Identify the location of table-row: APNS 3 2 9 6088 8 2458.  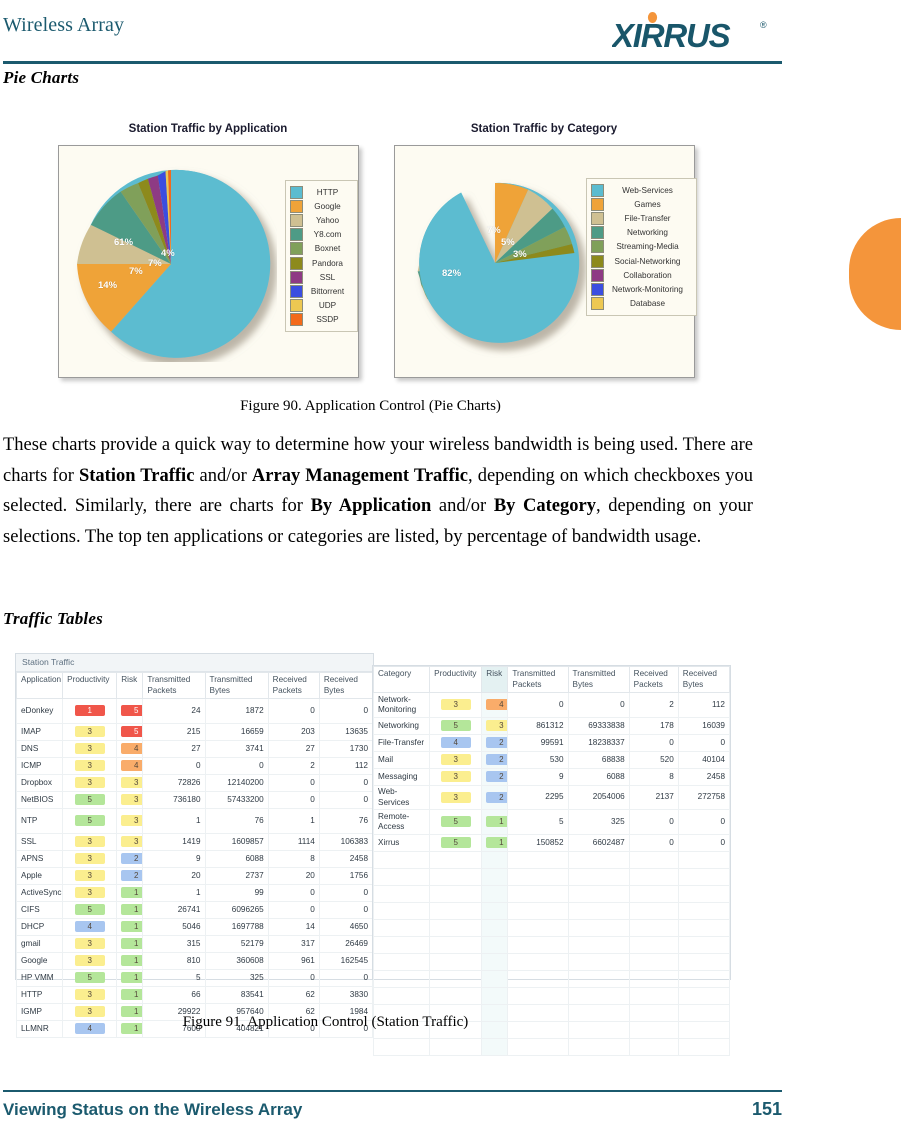
(194, 859).